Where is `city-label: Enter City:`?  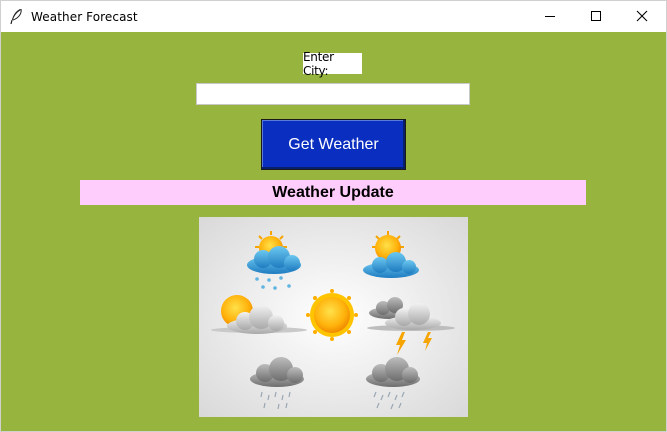 city-label: Enter City: is located at coordinates (332, 64).